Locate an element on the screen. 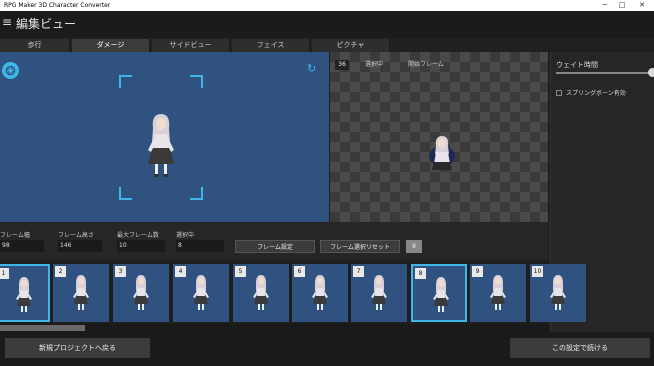 The height and width of the screenshot is (366, 654). tab-walk: 歩行 is located at coordinates (35, 45).